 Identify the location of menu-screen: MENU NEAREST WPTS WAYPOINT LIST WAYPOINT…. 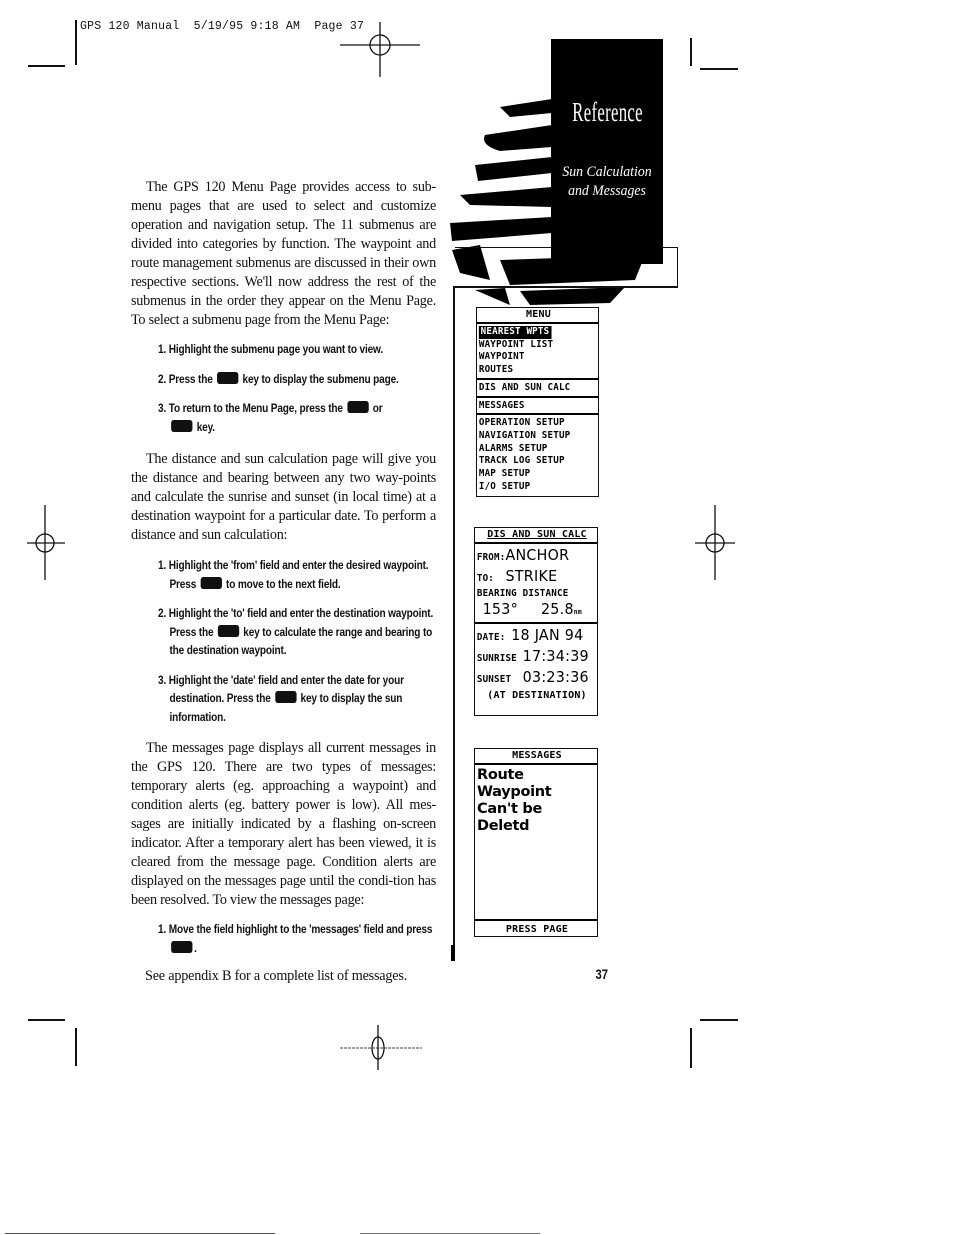
(537, 402).